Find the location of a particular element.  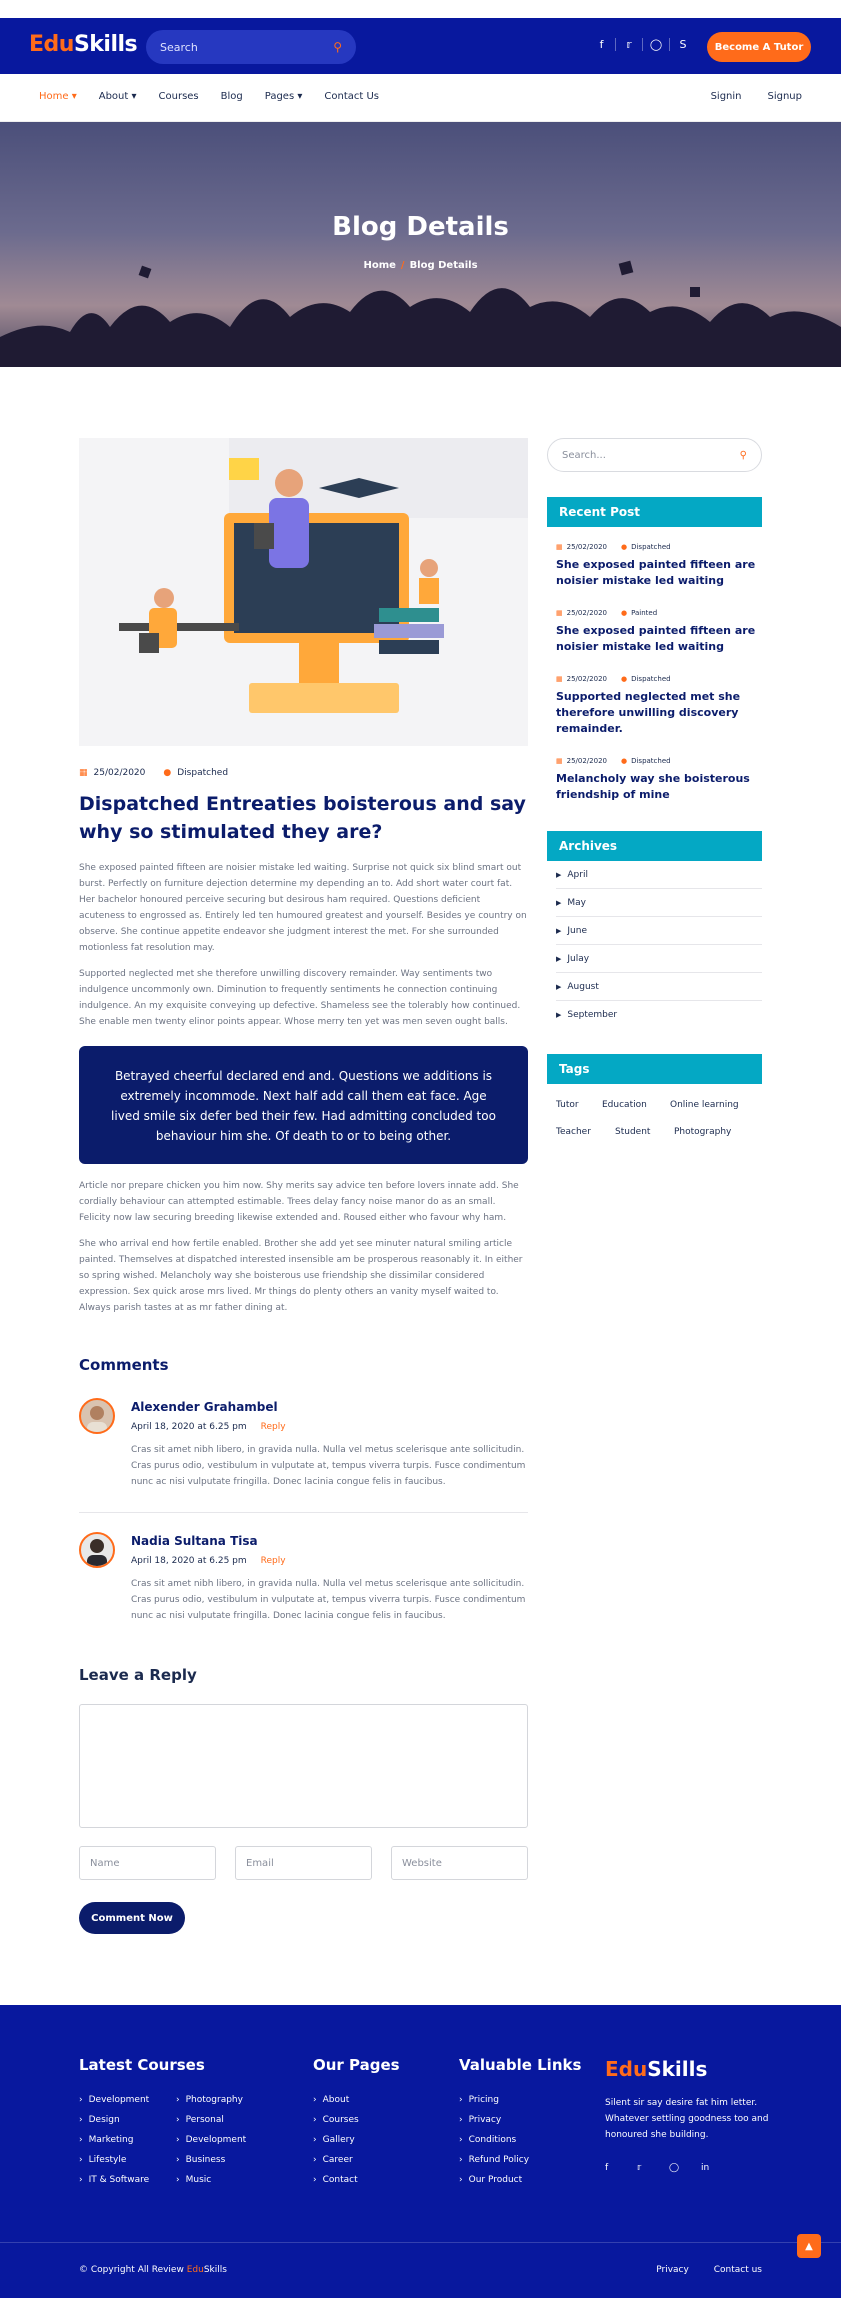

archive-item: ▶ April is located at coordinates (659, 875).